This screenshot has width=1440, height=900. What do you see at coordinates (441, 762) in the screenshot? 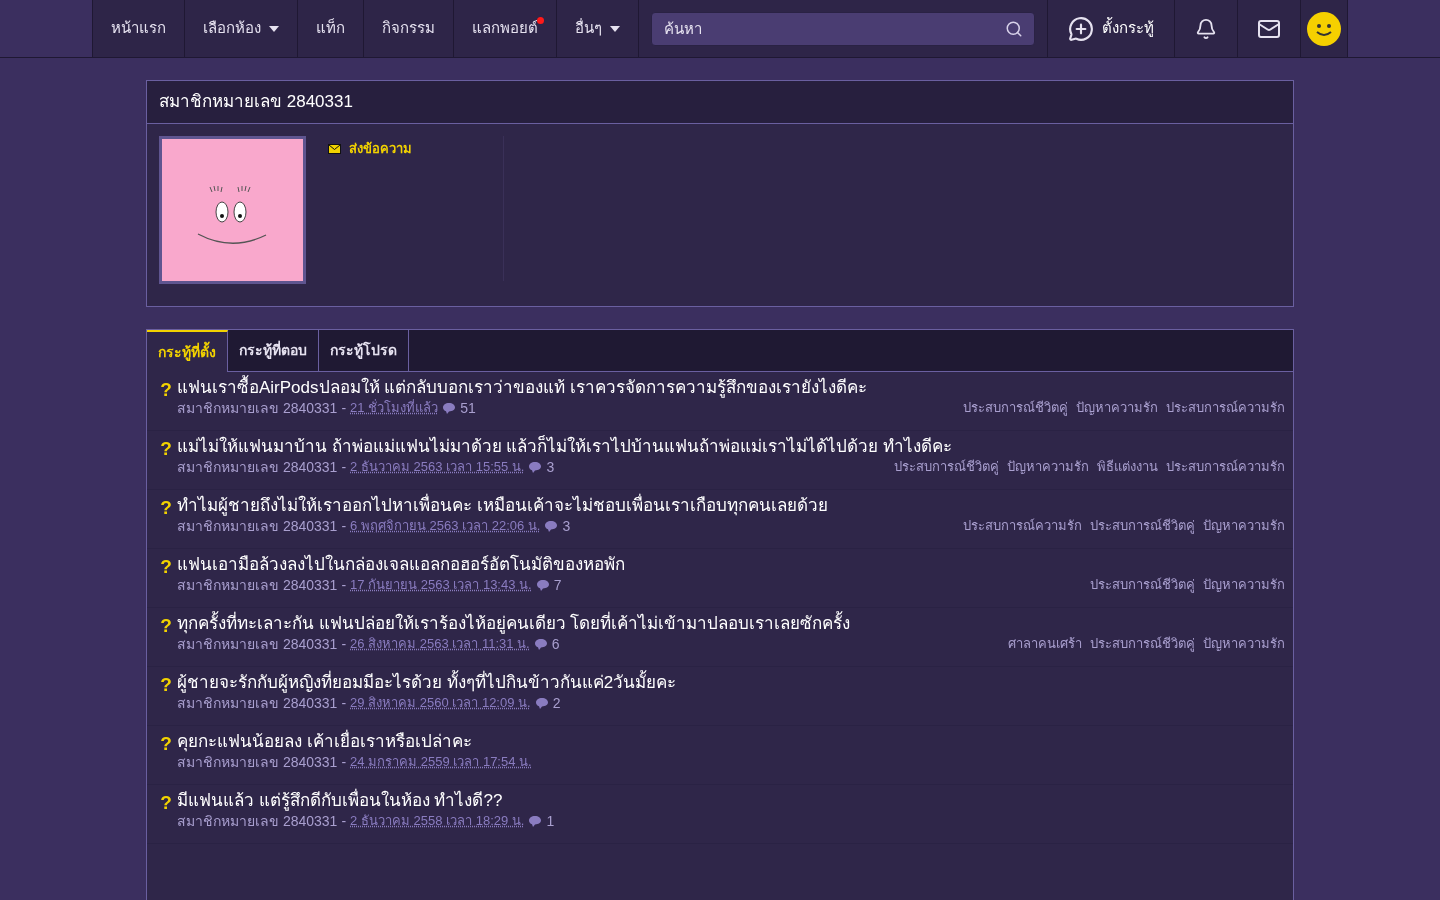
I see `post-time-link: 24 มกราคม 2559 เวลา 17:54 น.` at bounding box center [441, 762].